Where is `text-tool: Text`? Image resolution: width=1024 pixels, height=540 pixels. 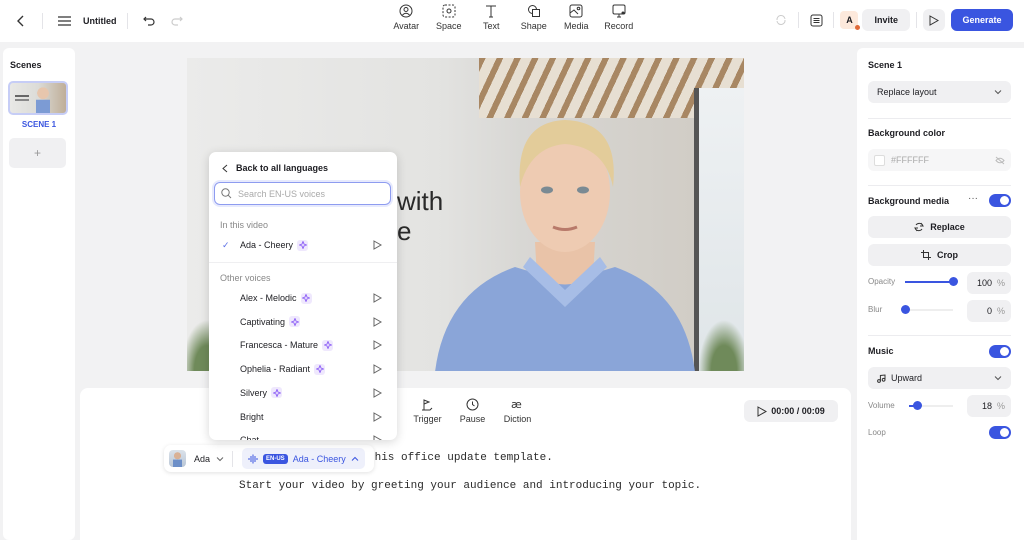 text-tool: Text is located at coordinates (491, 17).